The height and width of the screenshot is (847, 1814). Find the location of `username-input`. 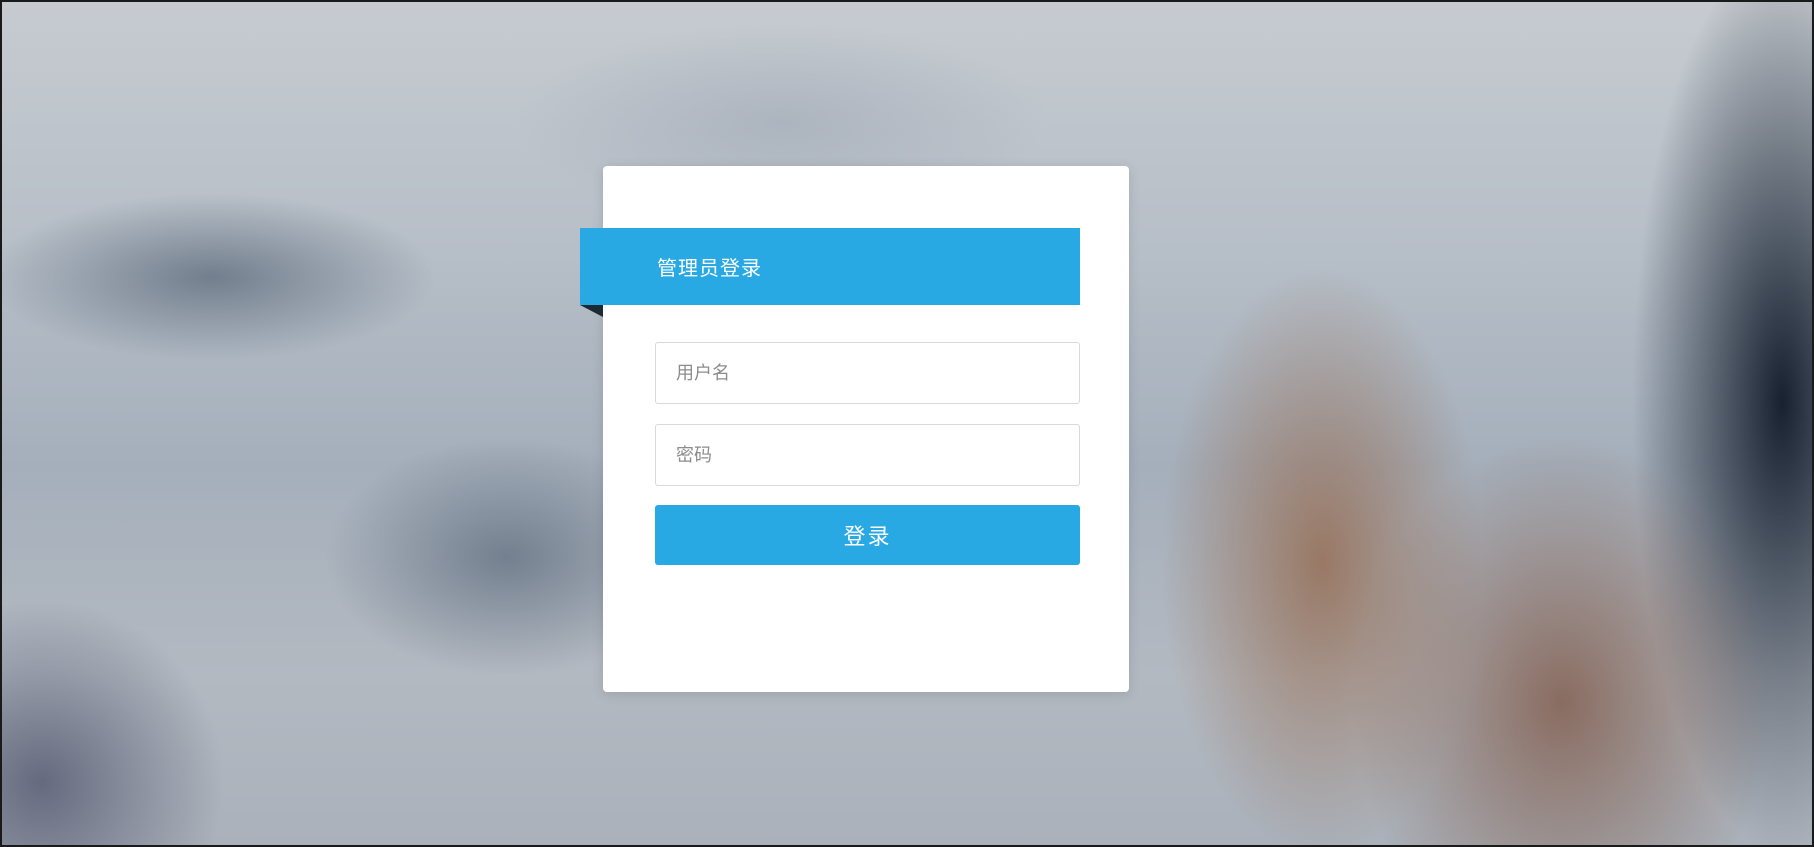

username-input is located at coordinates (867, 373).